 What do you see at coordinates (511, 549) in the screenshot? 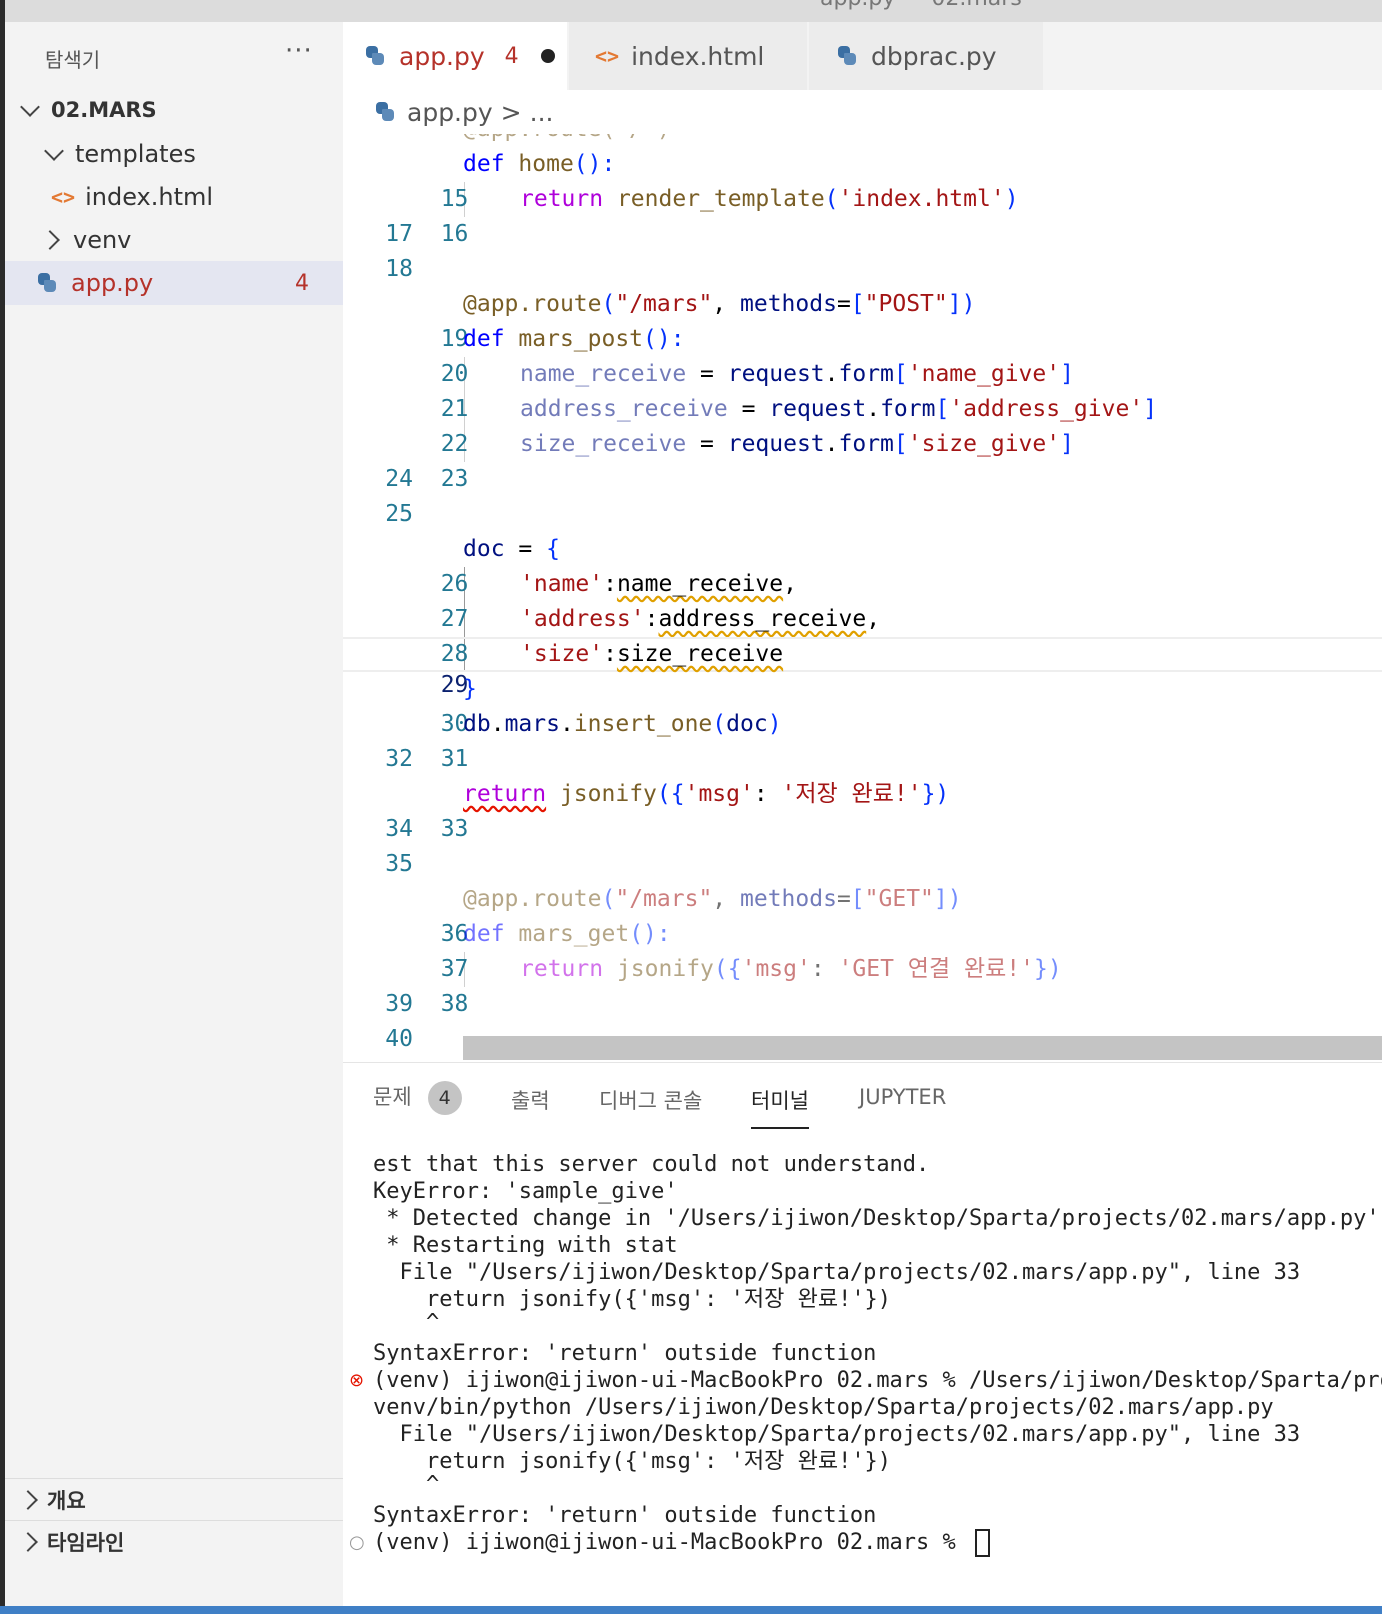
I see `code-content: doc = {` at bounding box center [511, 549].